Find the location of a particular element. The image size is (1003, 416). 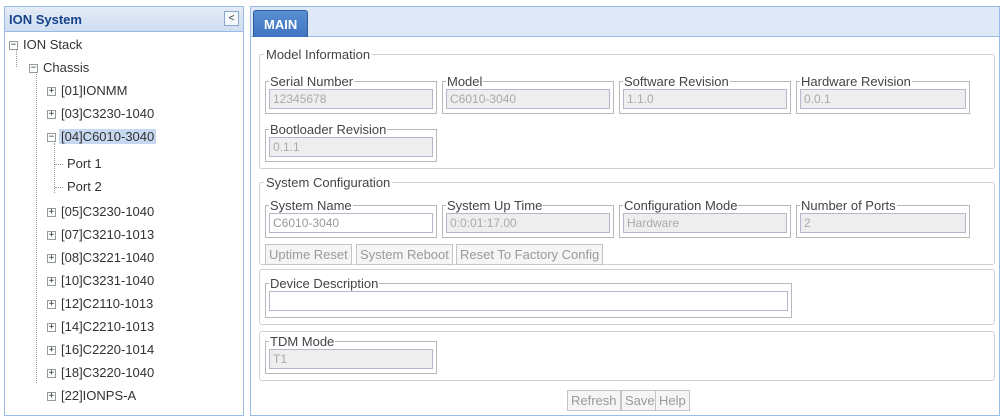

tree-node-label: Port 1 is located at coordinates (84, 163).